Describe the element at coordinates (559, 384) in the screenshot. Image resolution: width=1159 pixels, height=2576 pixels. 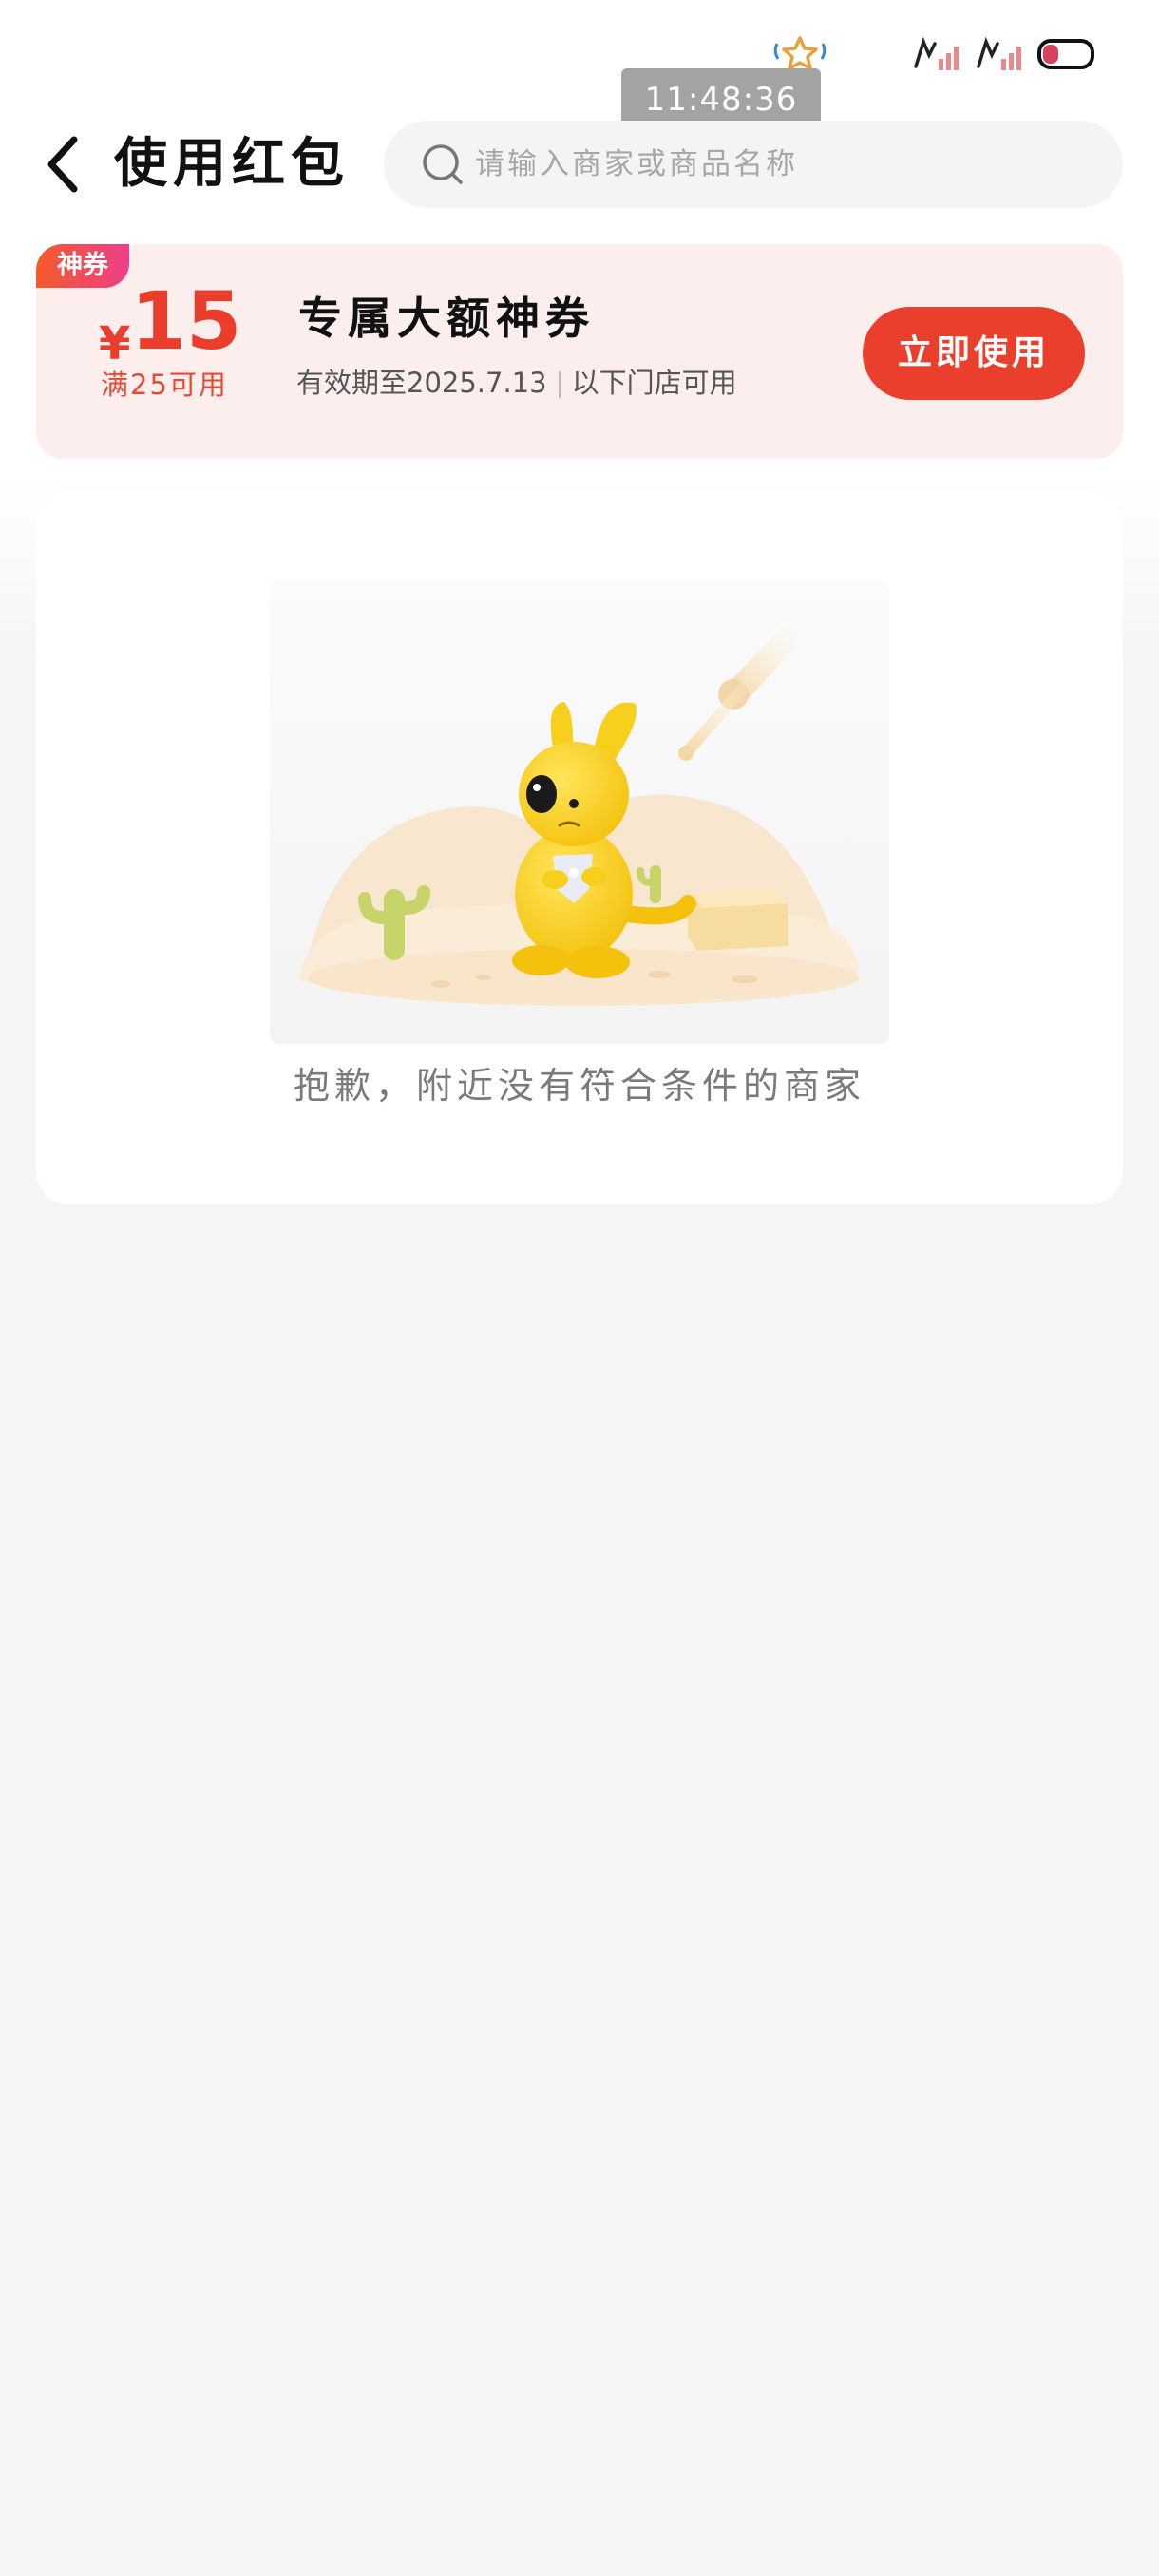
I see `divider` at that location.